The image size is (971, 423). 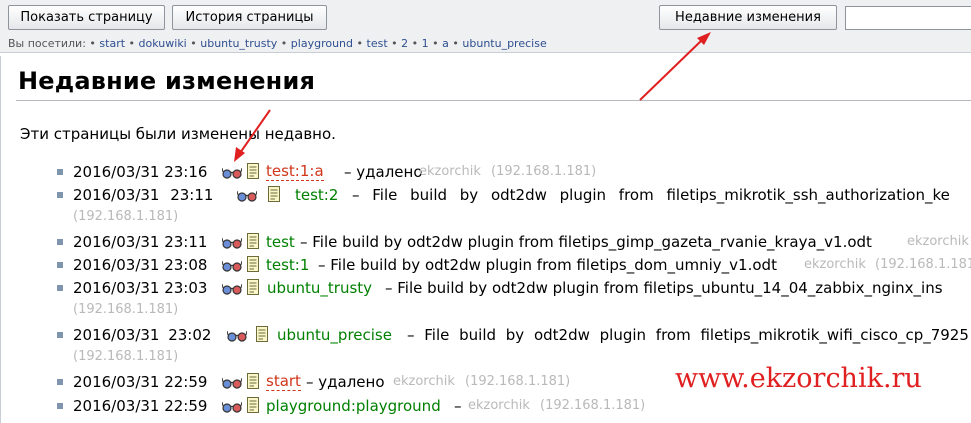 What do you see at coordinates (287, 265) in the screenshot?
I see `page-link: test:1` at bounding box center [287, 265].